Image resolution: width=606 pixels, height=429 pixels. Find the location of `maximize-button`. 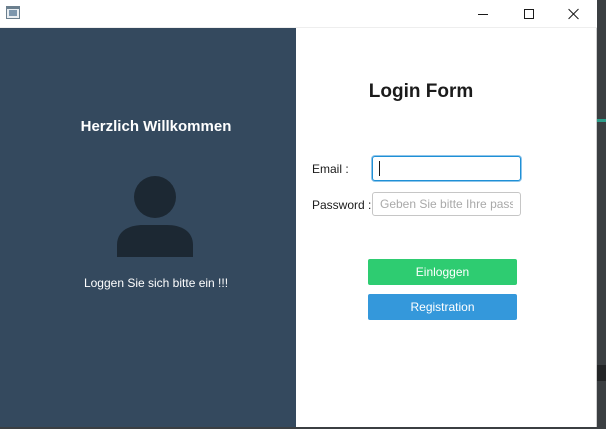

maximize-button is located at coordinates (529, 14).